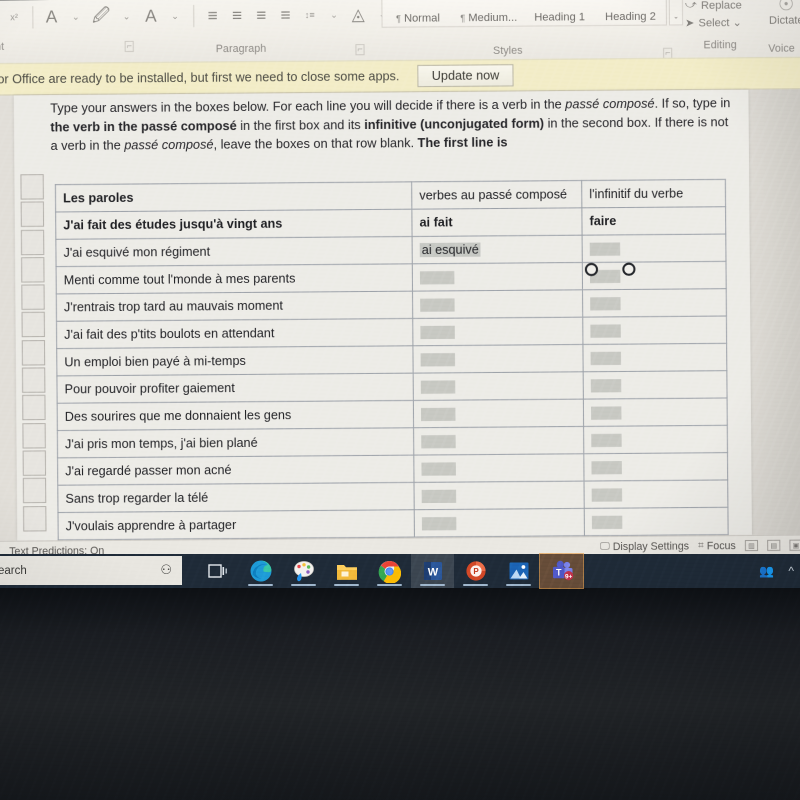 This screenshot has height=800, width=800. I want to click on highlight-chevron-icon: ⌄, so click(126, 16).